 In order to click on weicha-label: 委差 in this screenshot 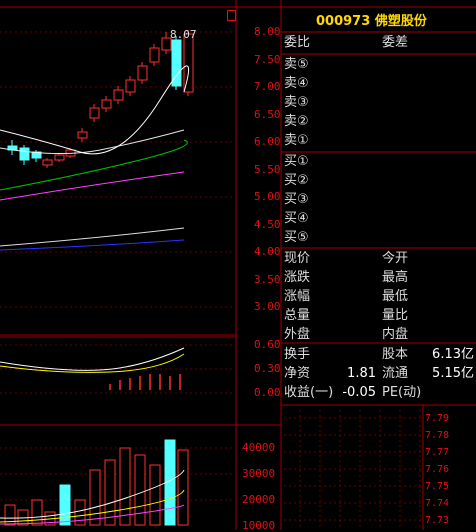, I will do `click(395, 42)`.